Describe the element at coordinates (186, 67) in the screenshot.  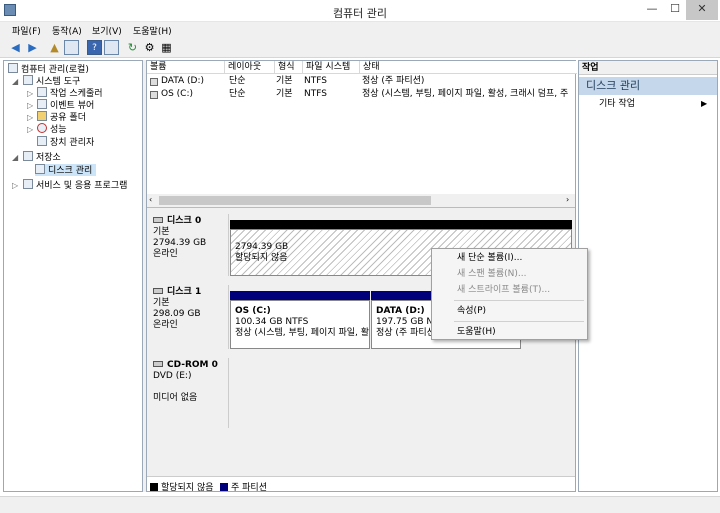
I see `column-header: 볼륨` at that location.